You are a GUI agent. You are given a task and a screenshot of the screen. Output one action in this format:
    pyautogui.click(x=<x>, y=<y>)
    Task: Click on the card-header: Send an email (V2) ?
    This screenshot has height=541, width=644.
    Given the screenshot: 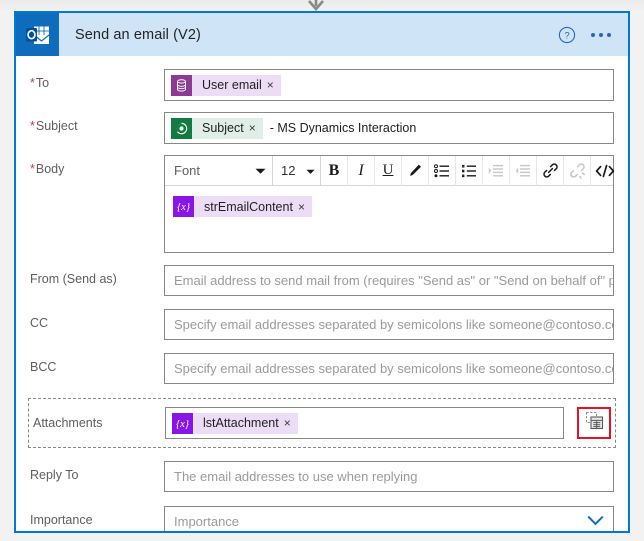 What is the action you would take?
    pyautogui.click(x=322, y=34)
    